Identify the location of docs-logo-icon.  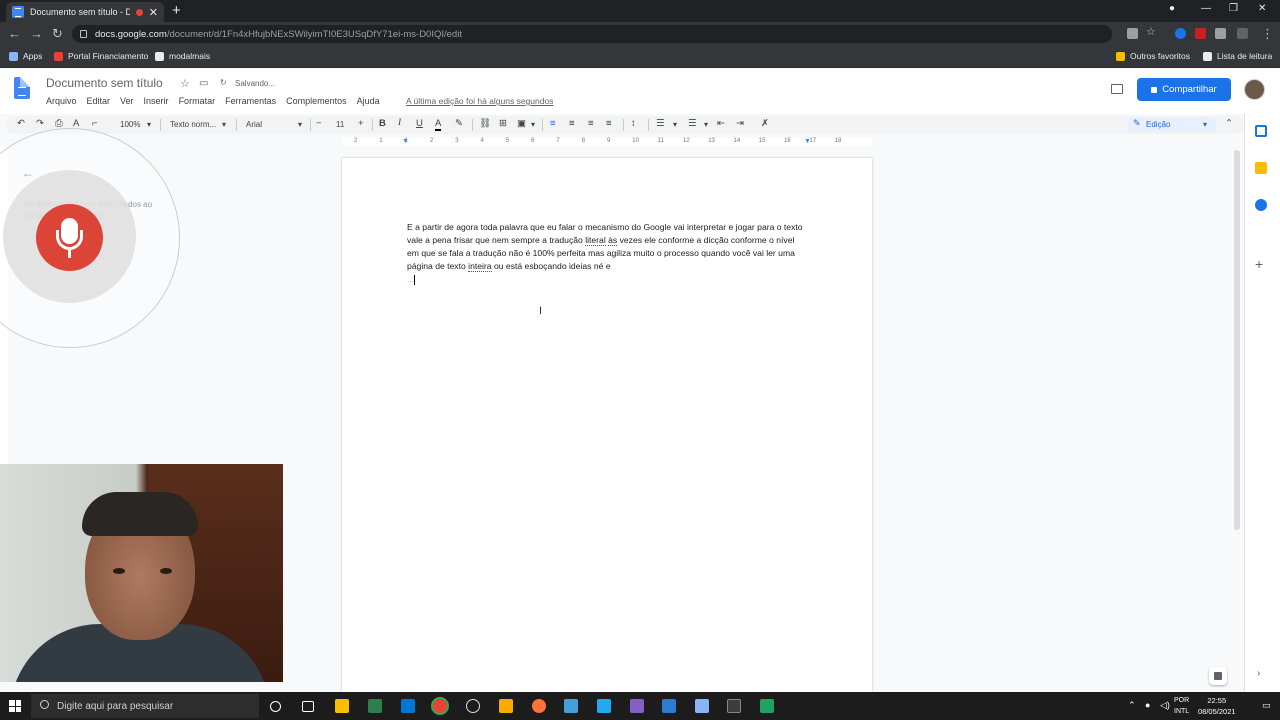
(22, 88).